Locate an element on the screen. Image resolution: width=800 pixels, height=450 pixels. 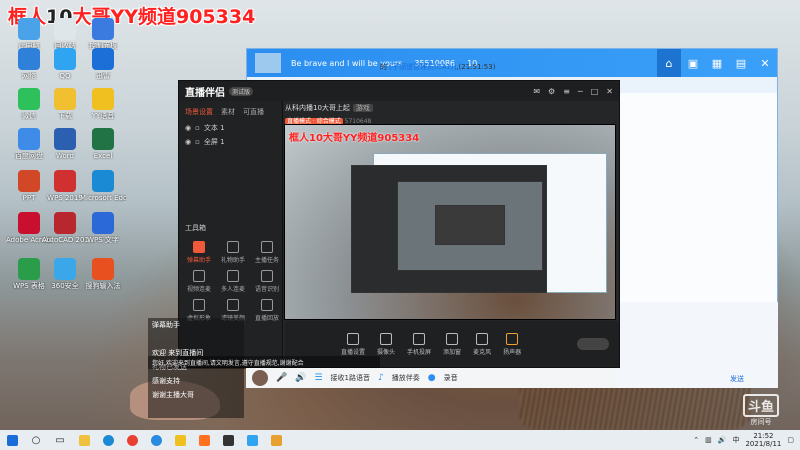
desktop-icon: 控制面板 is located at coordinates (103, 34).